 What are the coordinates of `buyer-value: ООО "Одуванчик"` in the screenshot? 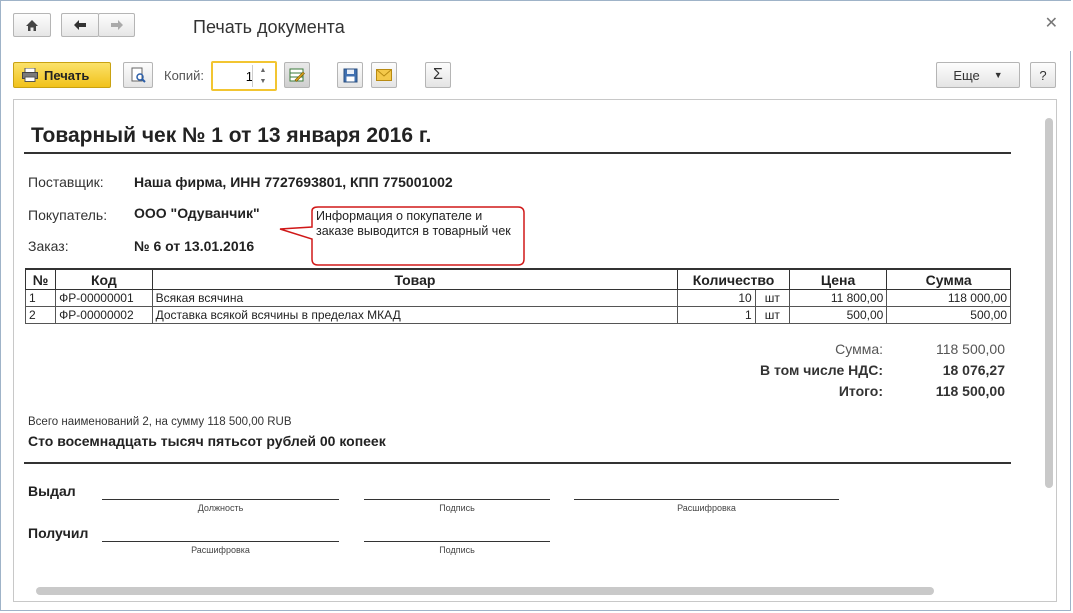 It's located at (197, 213).